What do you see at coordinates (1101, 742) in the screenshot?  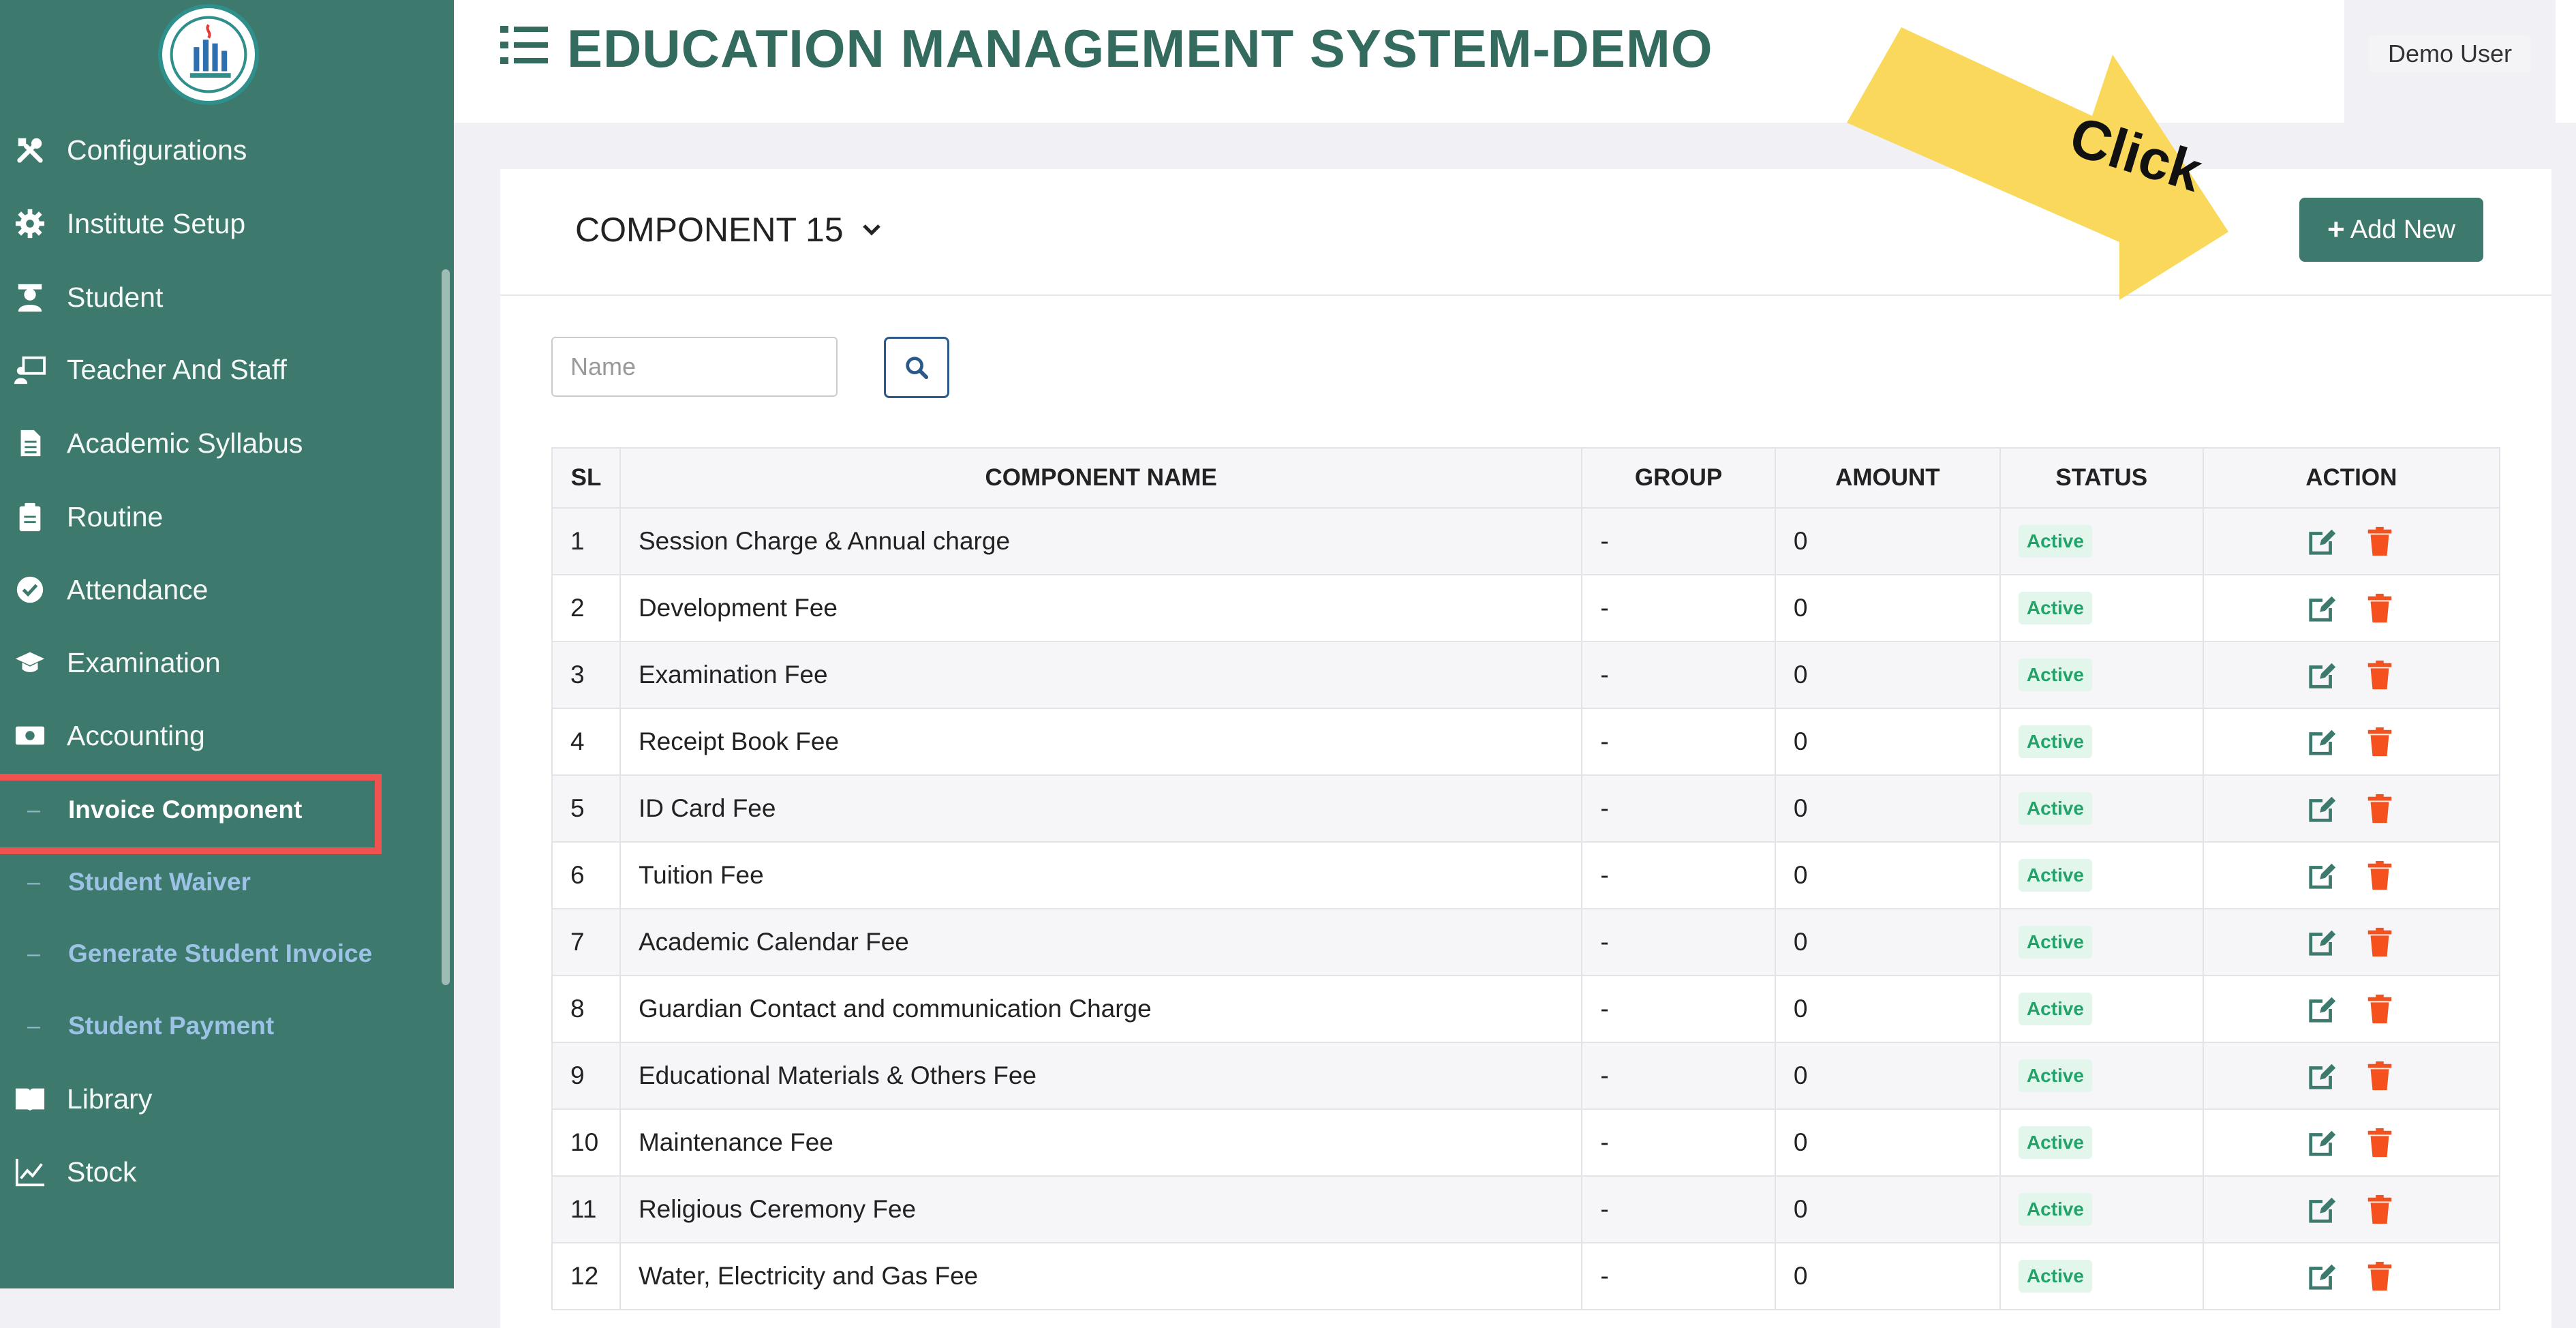 I see `cell-component-name: Receipt Book Fee` at bounding box center [1101, 742].